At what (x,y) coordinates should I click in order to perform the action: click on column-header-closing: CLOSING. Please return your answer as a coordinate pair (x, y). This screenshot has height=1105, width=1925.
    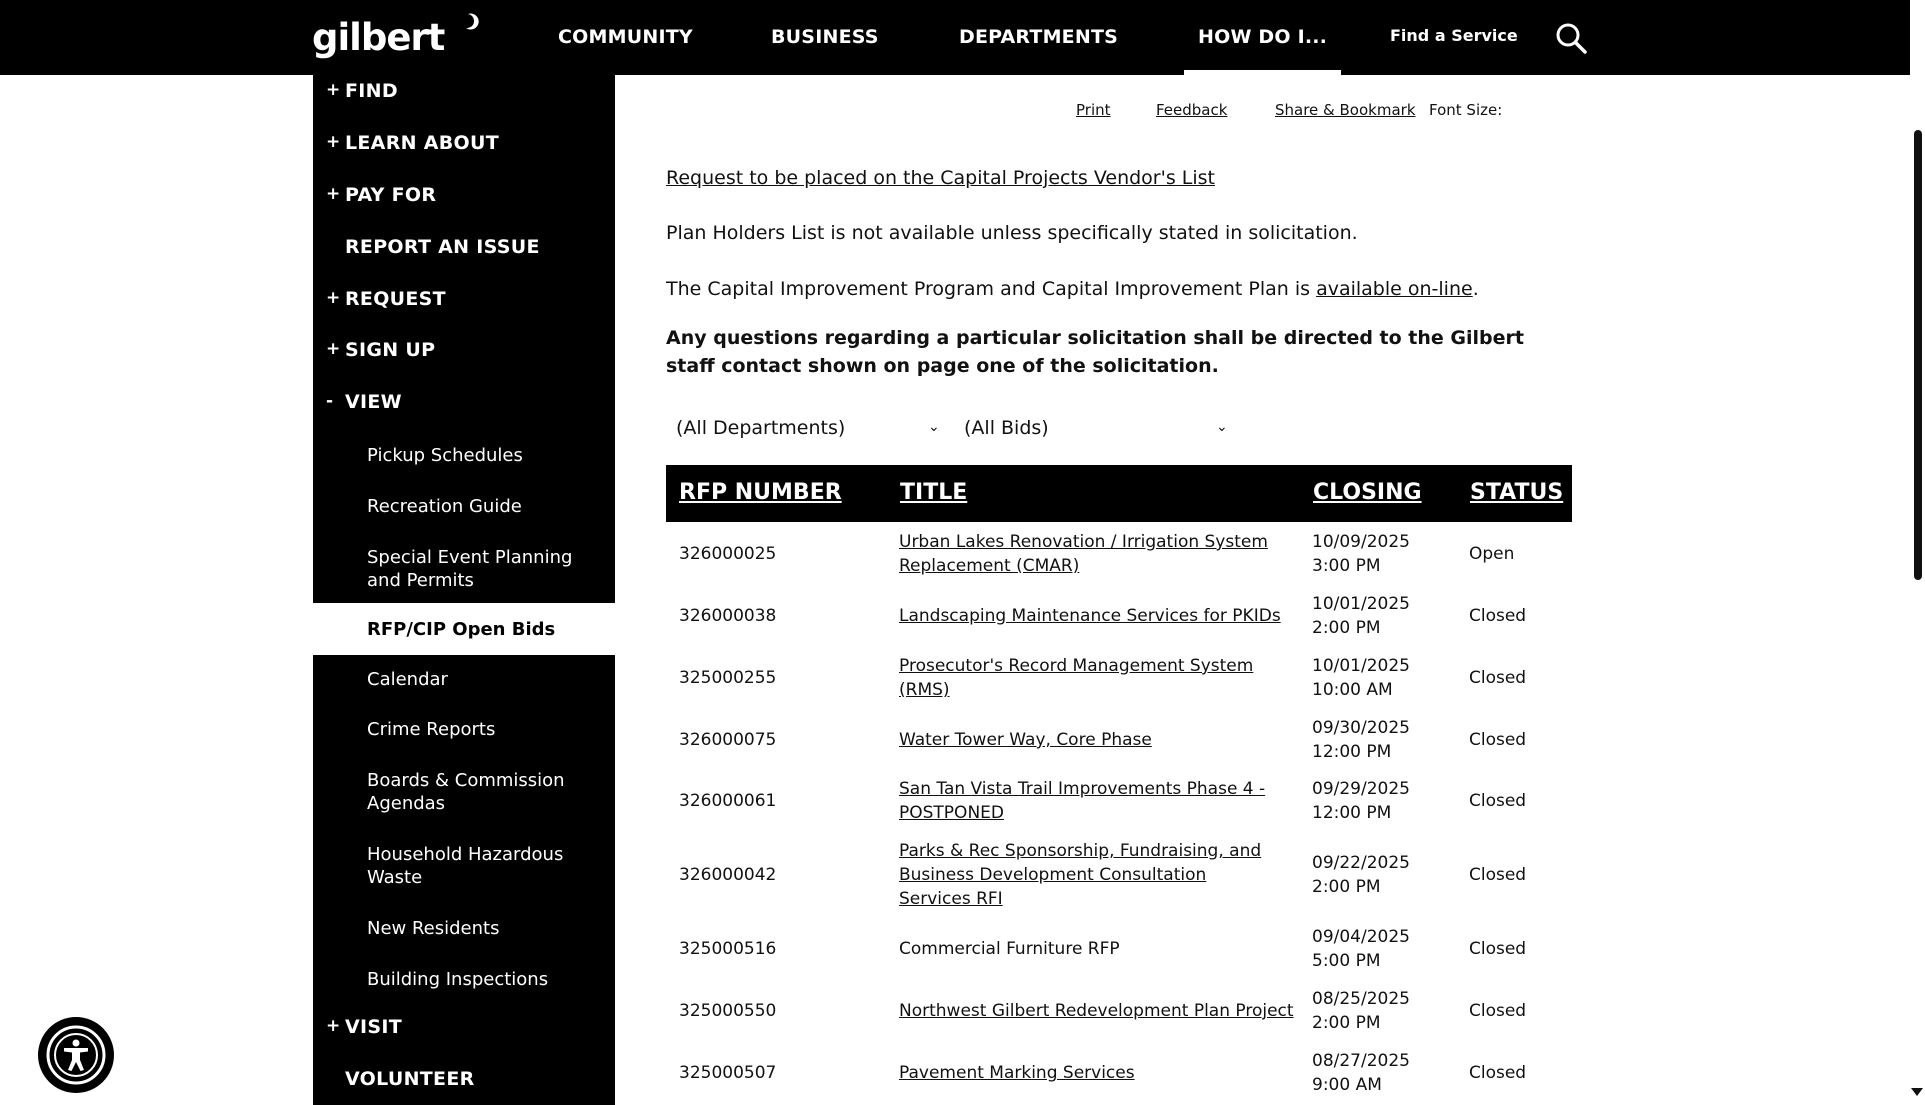
    Looking at the image, I should click on (1367, 492).